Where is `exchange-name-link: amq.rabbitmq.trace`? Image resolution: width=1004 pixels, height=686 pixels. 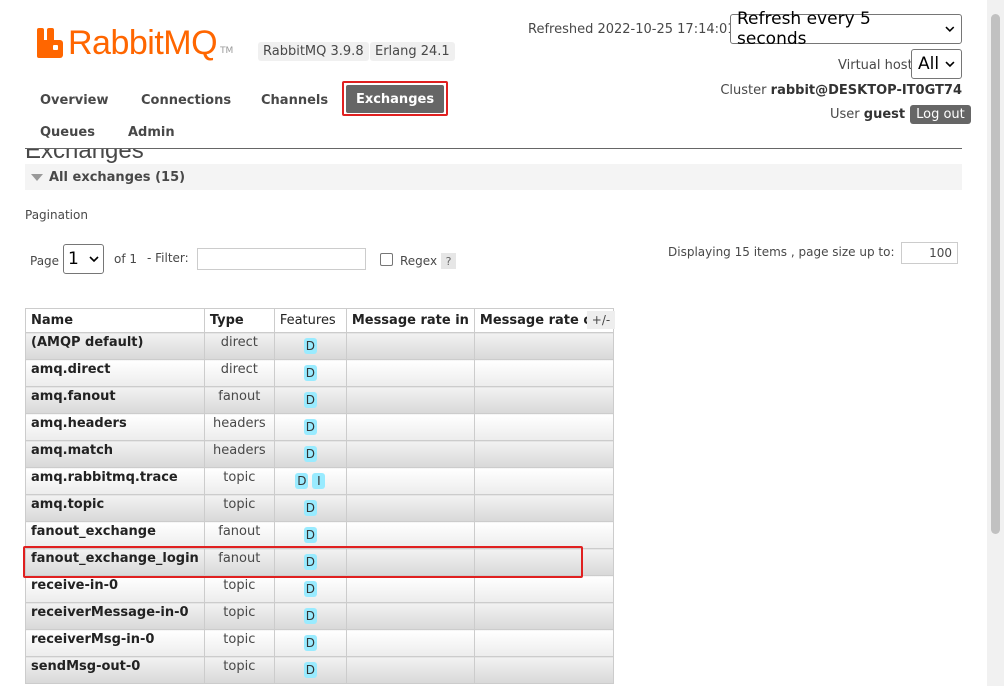
exchange-name-link: amq.rabbitmq.trace is located at coordinates (115, 481).